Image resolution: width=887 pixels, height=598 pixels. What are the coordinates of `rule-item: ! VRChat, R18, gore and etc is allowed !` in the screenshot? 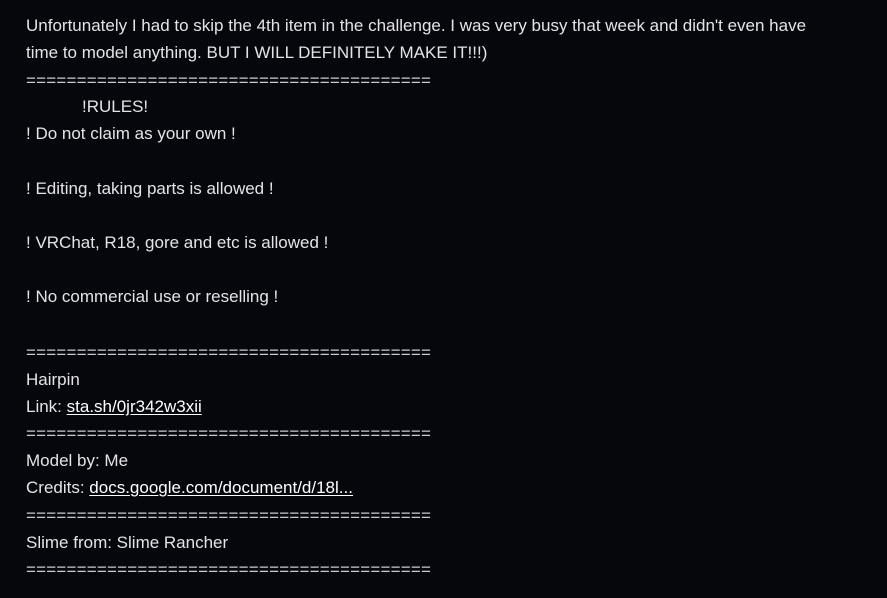 It's located at (177, 242).